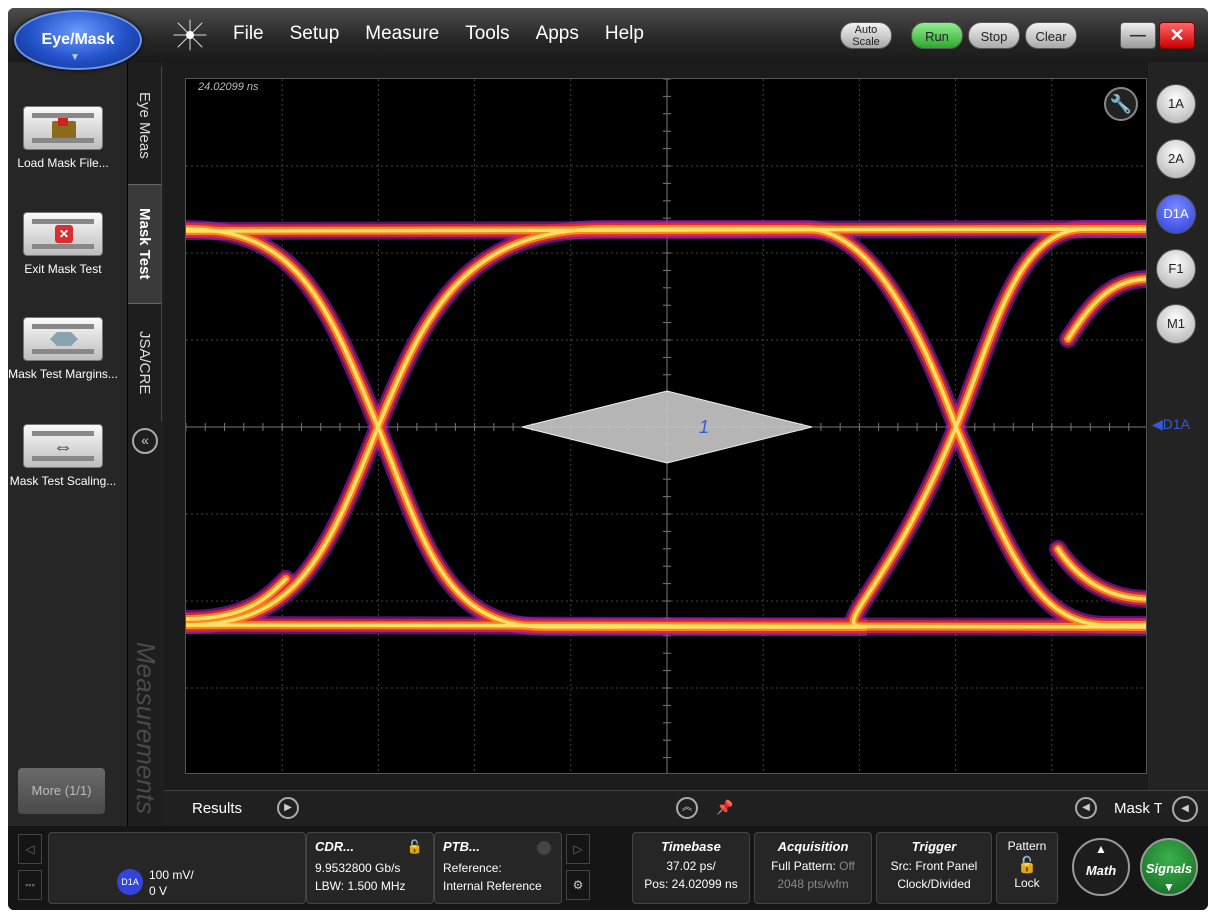  I want to click on run-button: Run, so click(937, 35).